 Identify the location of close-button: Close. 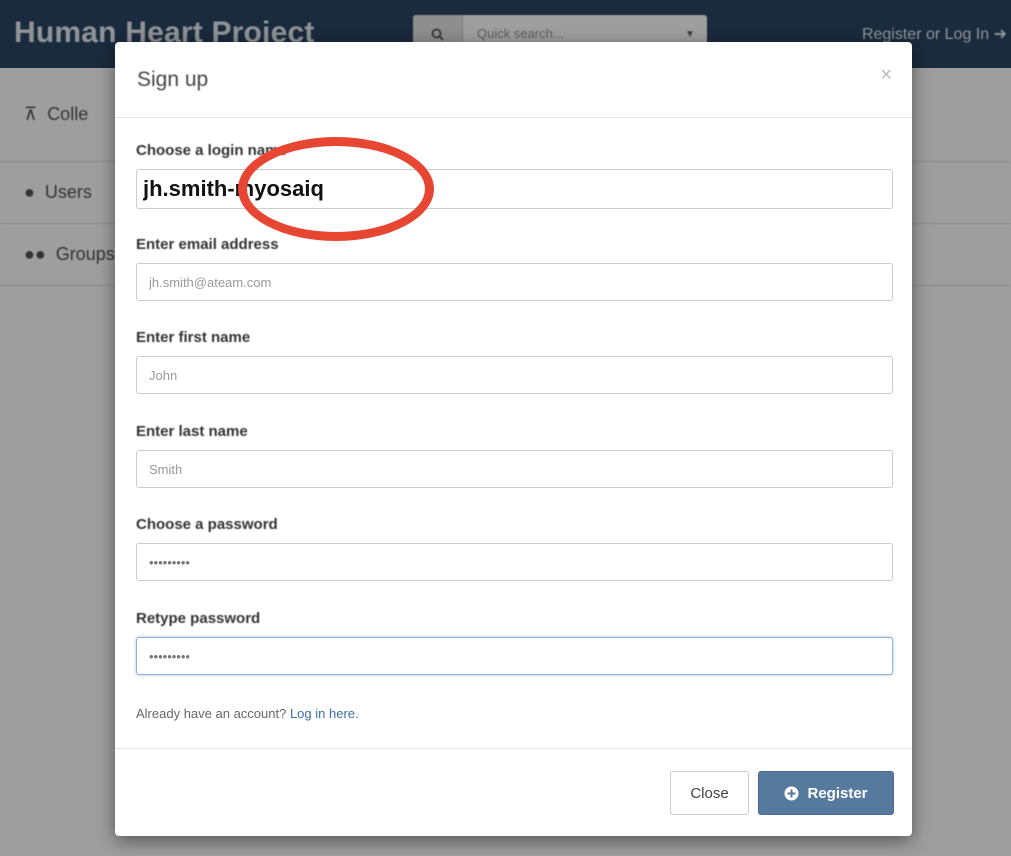
(709, 793).